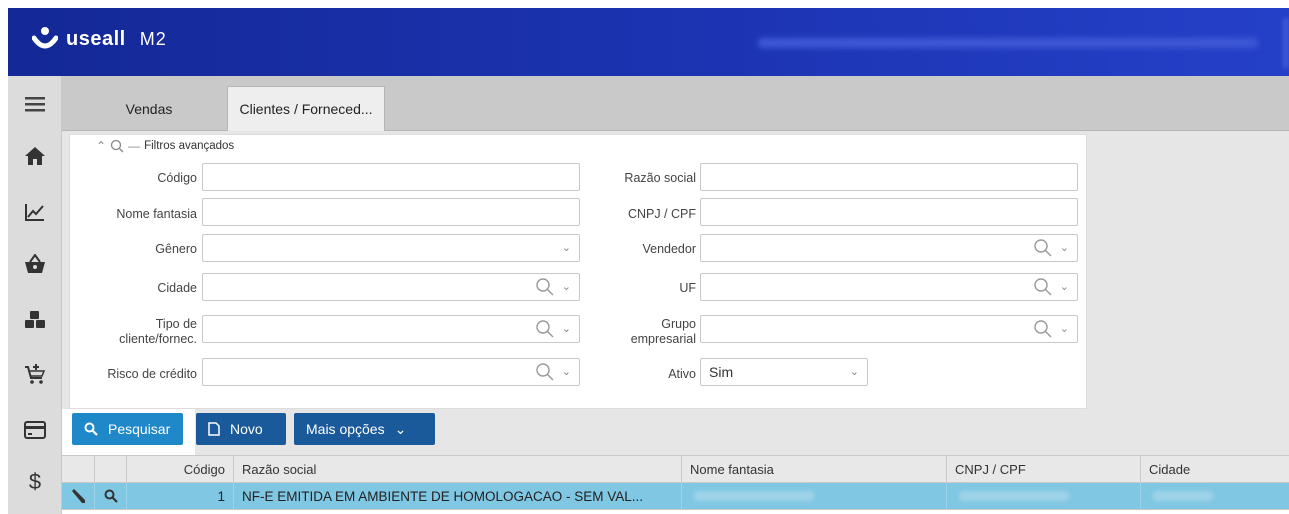  Describe the element at coordinates (644, 4) in the screenshot. I see `top-strip` at that location.